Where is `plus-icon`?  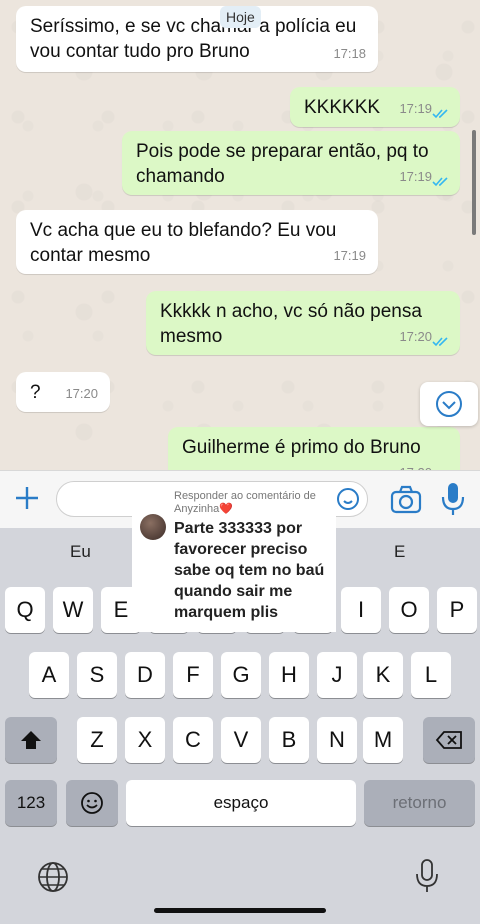
plus-icon is located at coordinates (27, 498).